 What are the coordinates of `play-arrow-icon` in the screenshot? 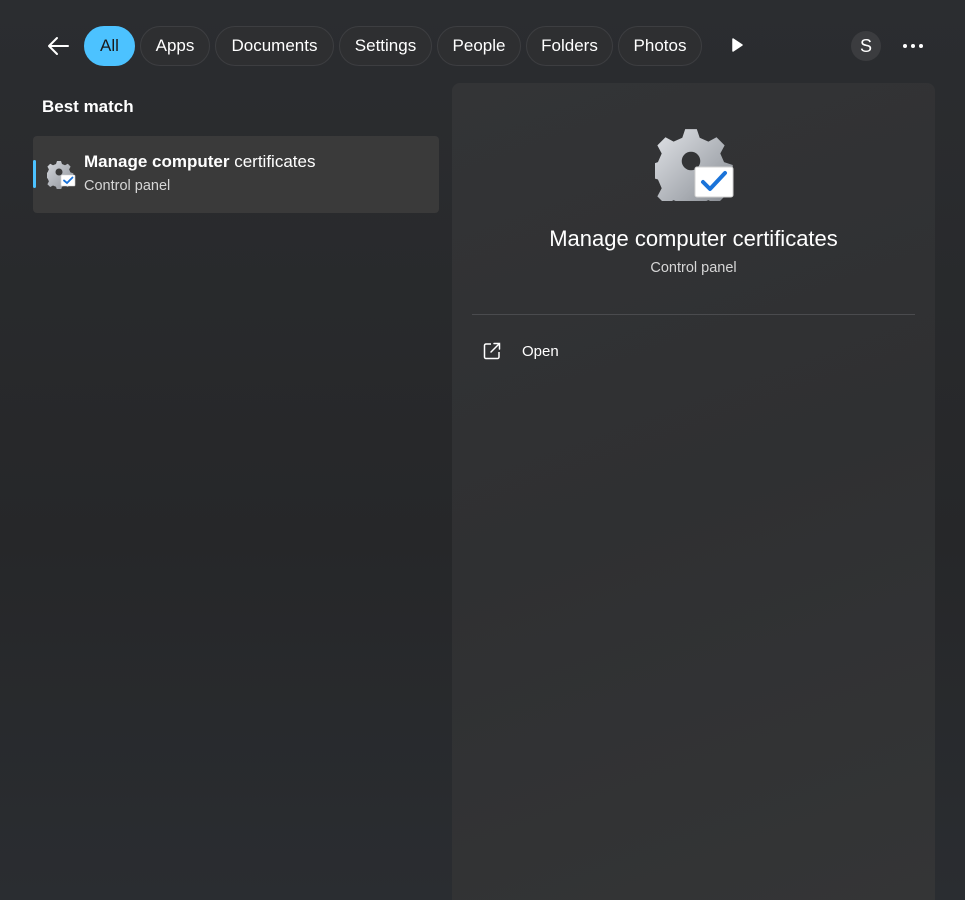 It's located at (737, 45).